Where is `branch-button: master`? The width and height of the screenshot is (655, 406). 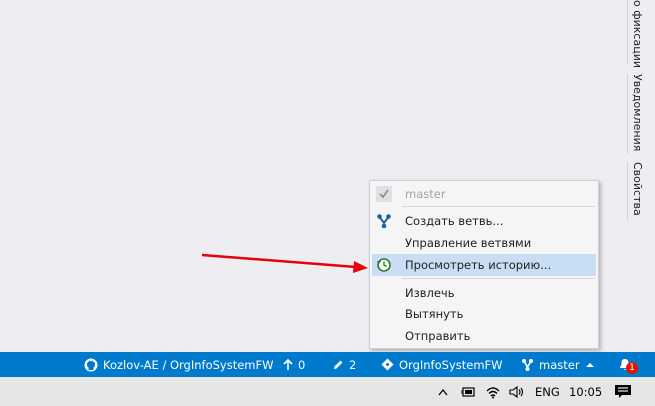
branch-button: master is located at coordinates (560, 364).